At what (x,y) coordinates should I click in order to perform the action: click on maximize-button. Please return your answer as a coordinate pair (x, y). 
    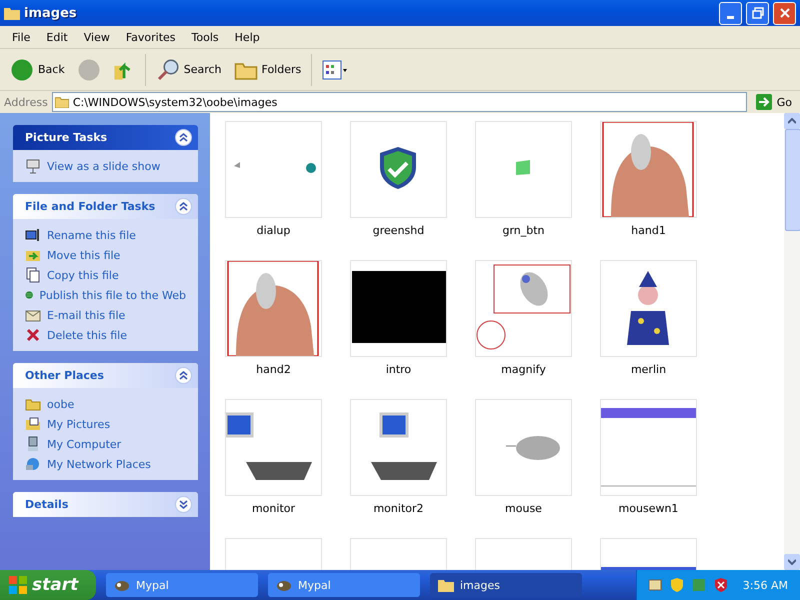
    Looking at the image, I should click on (757, 13).